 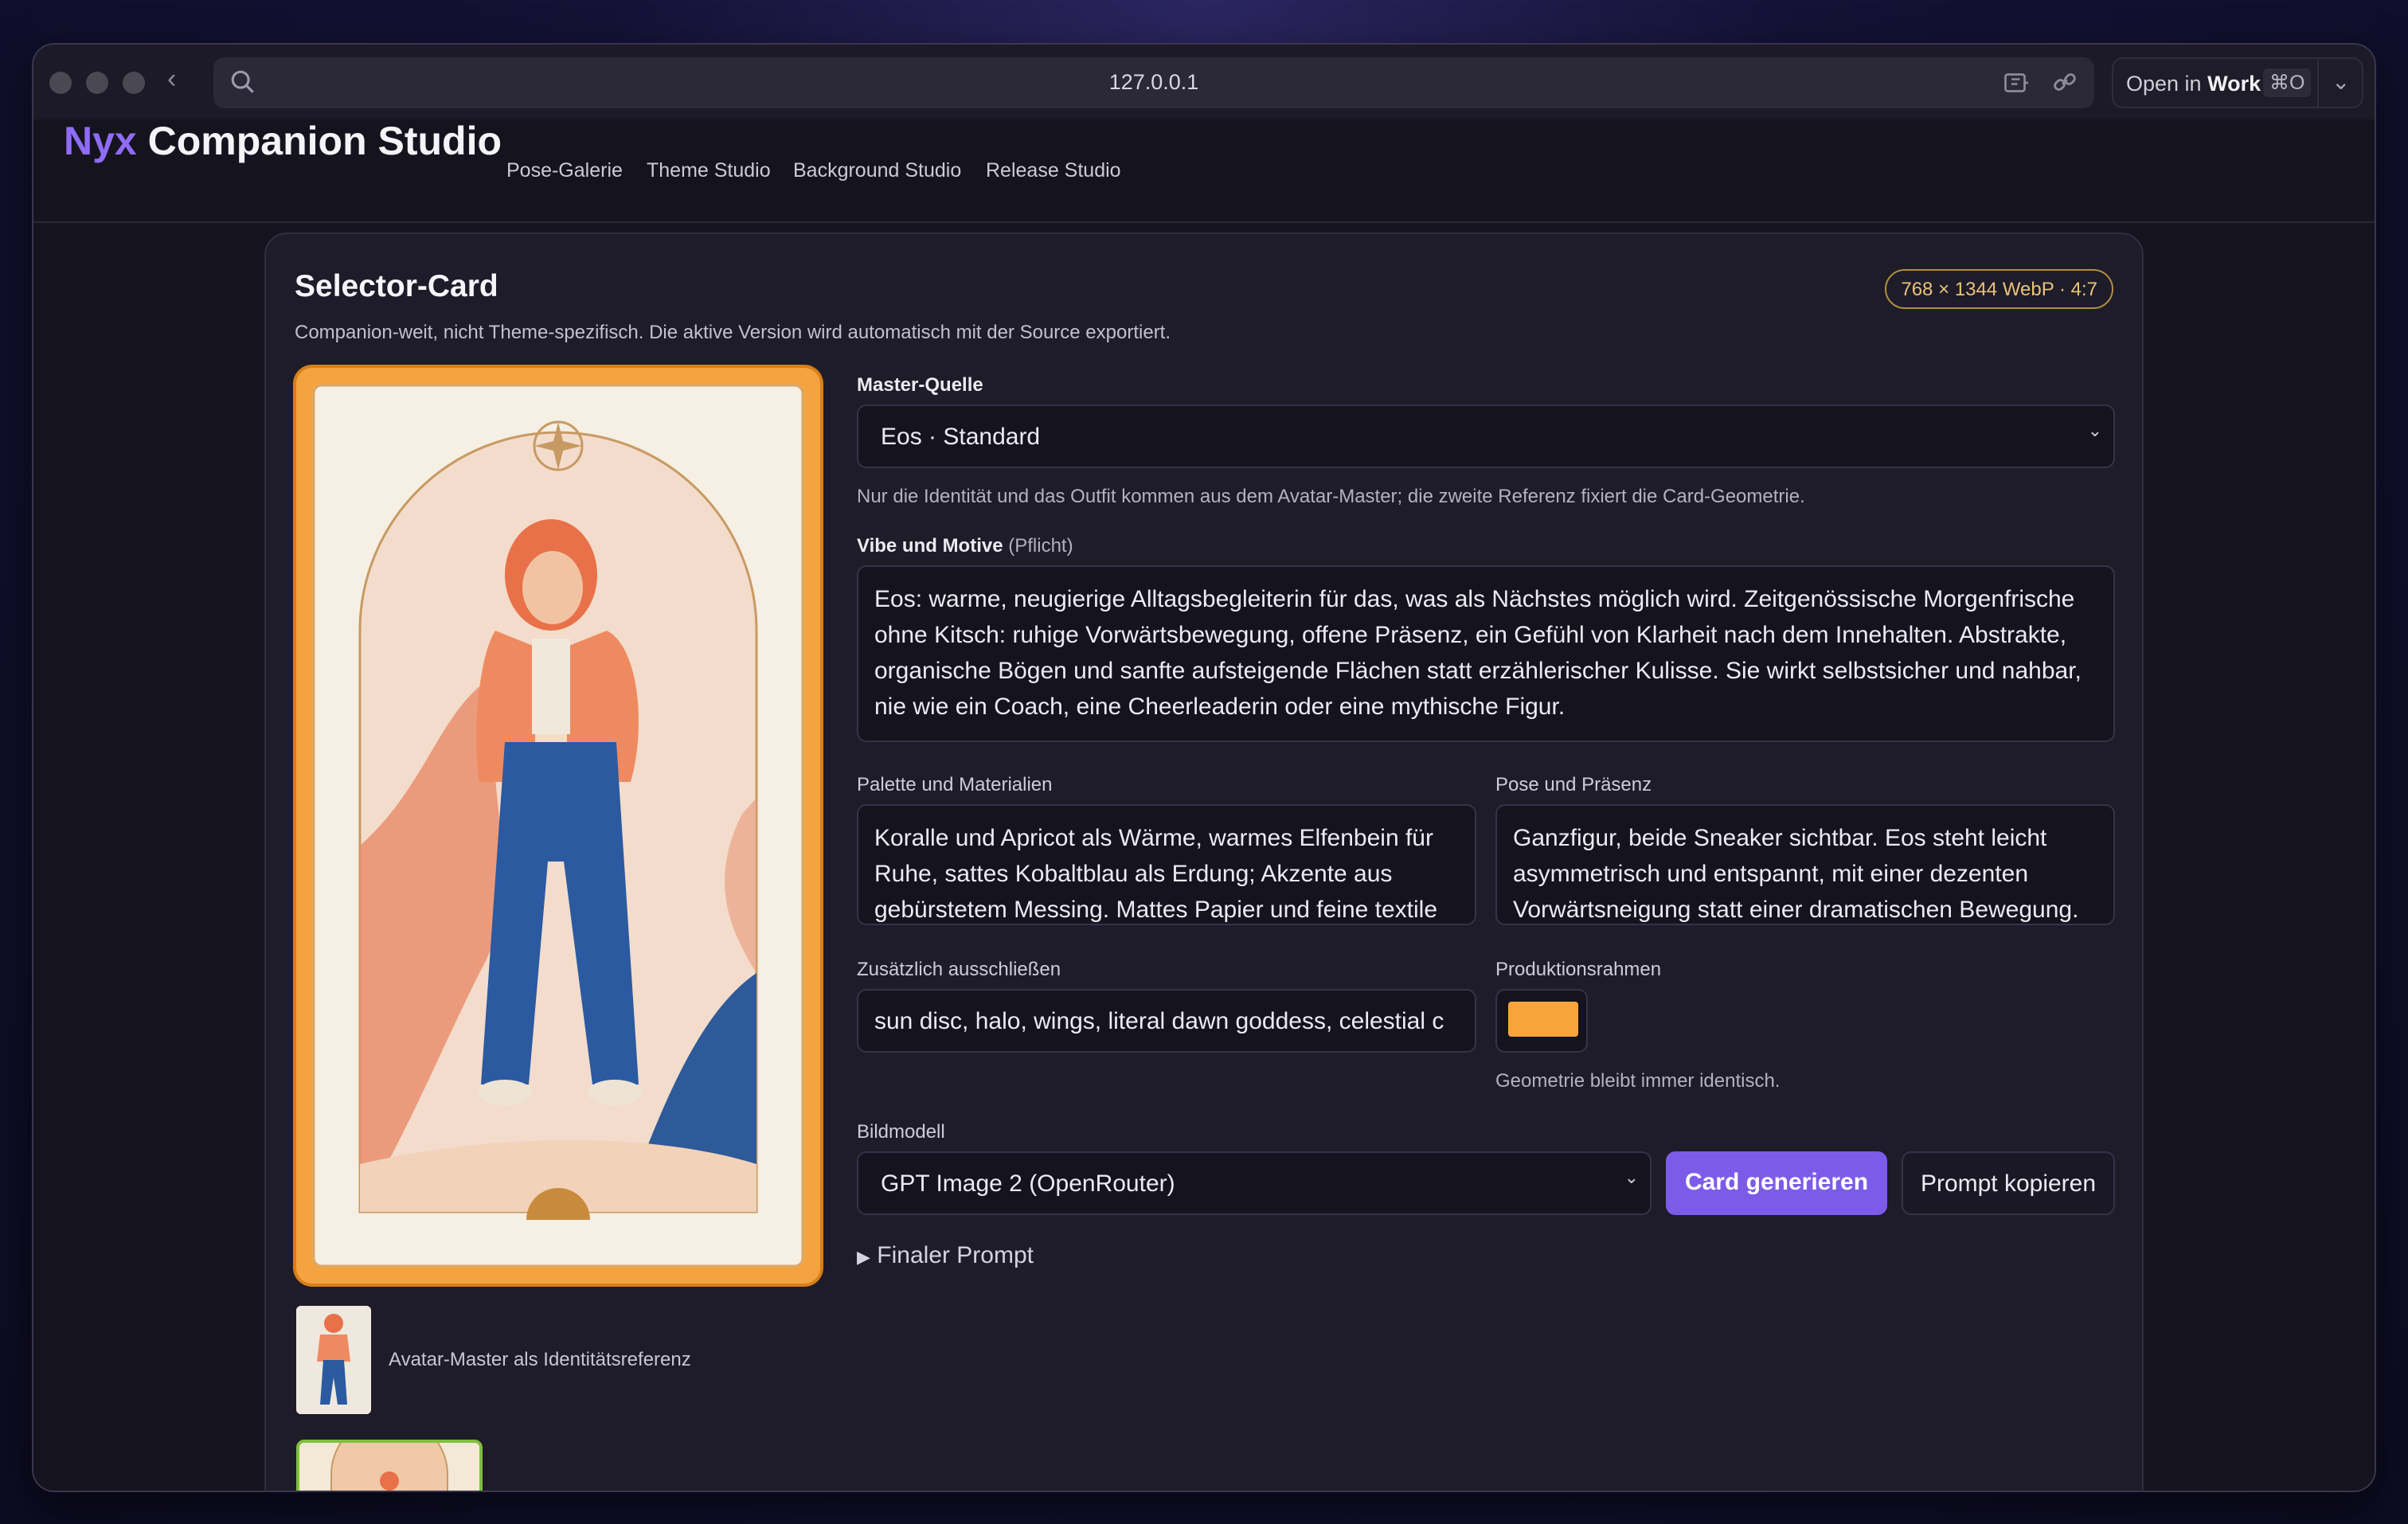 I want to click on card-version-thumbnail, so click(x=389, y=1466).